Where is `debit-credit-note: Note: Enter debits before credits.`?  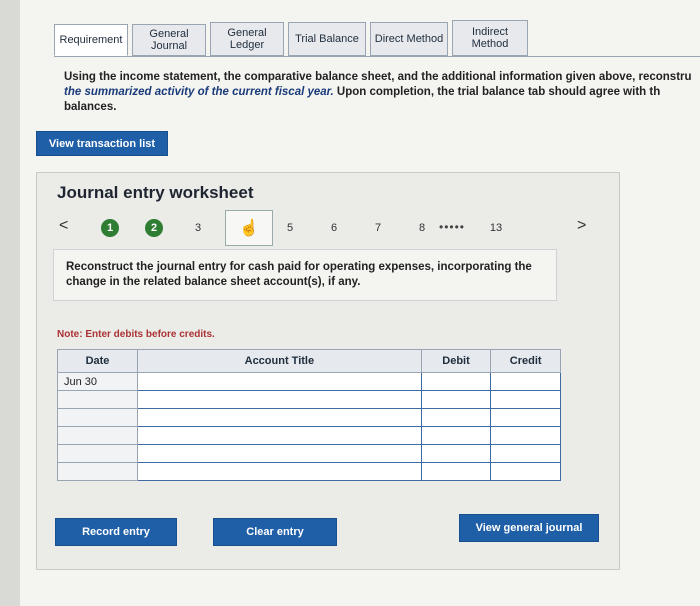 debit-credit-note: Note: Enter debits before credits. is located at coordinates (136, 334).